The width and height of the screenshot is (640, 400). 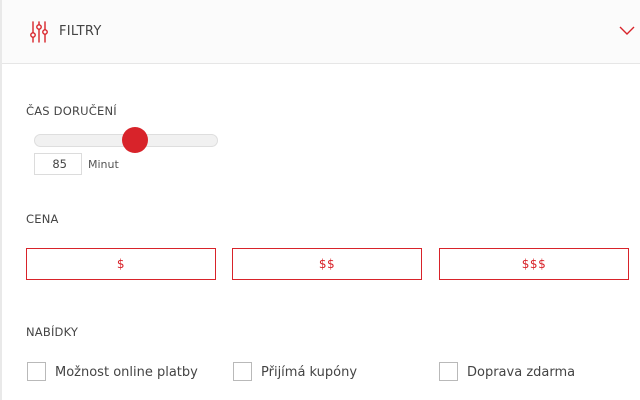 What do you see at coordinates (58, 164) in the screenshot?
I see `delivery-time-input: 85` at bounding box center [58, 164].